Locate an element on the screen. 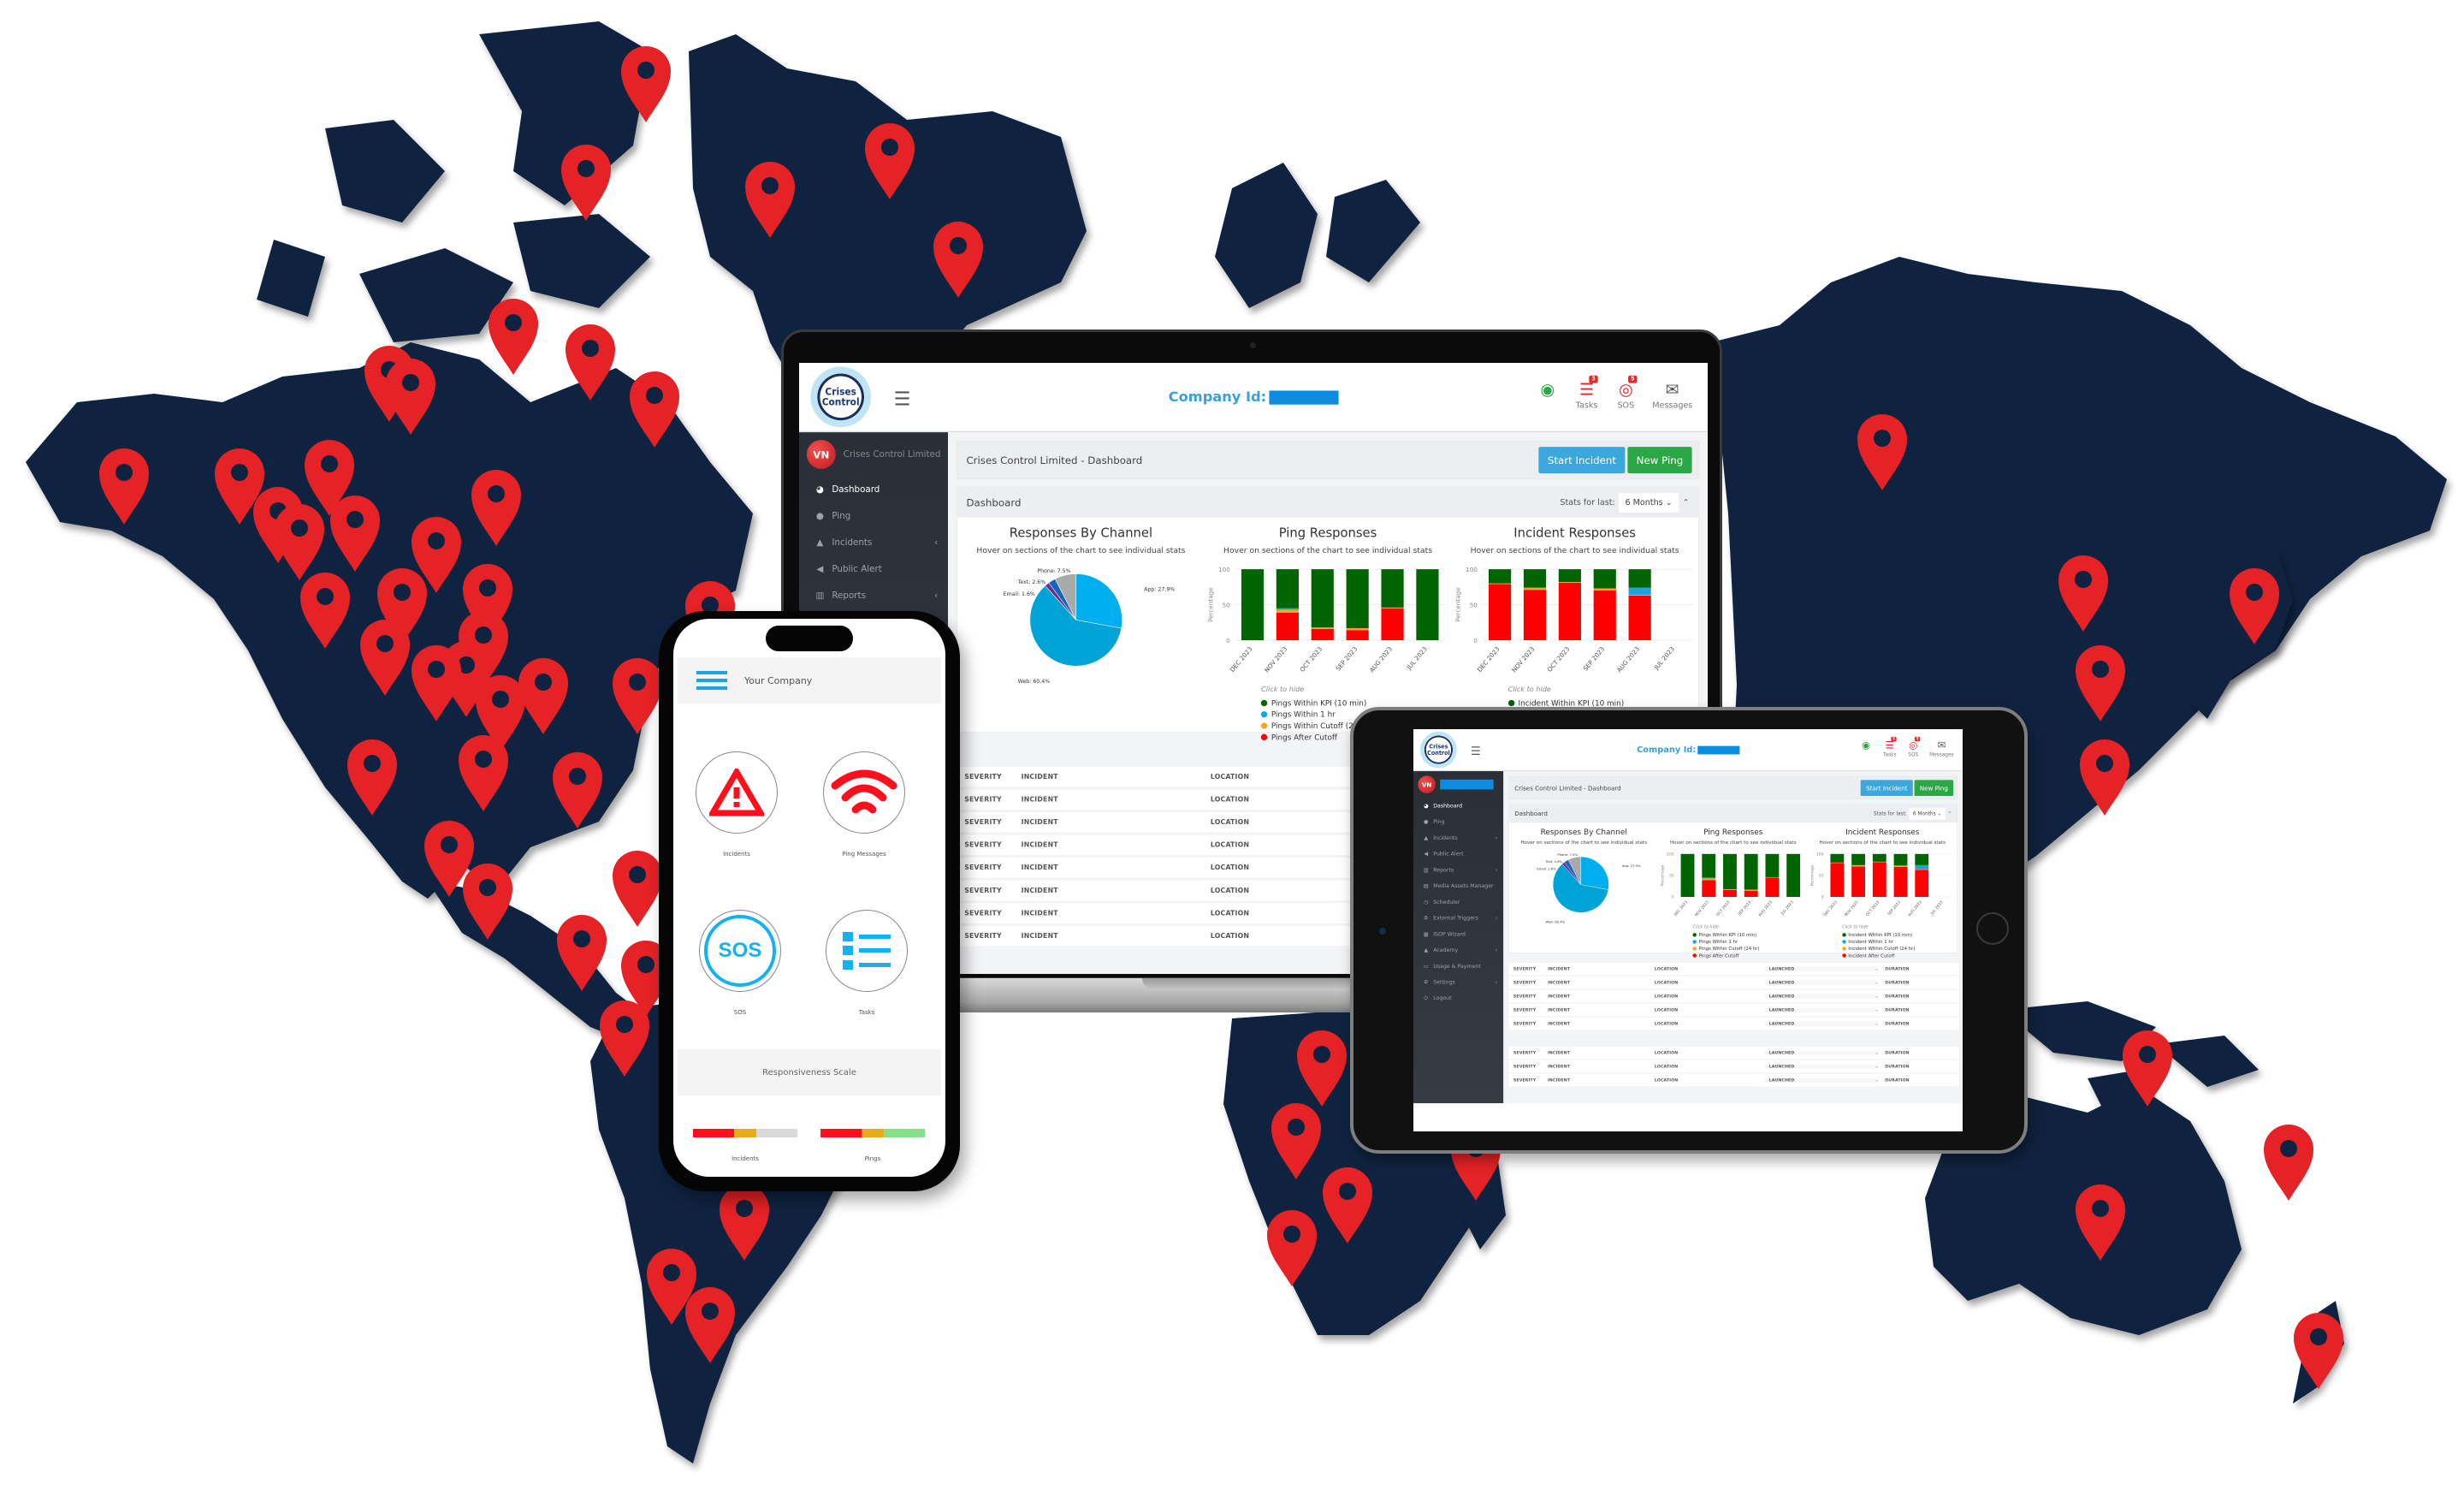 Image resolution: width=2464 pixels, height=1490 pixels. legend-item: Incident Within KPI (10 min) is located at coordinates (1878, 935).